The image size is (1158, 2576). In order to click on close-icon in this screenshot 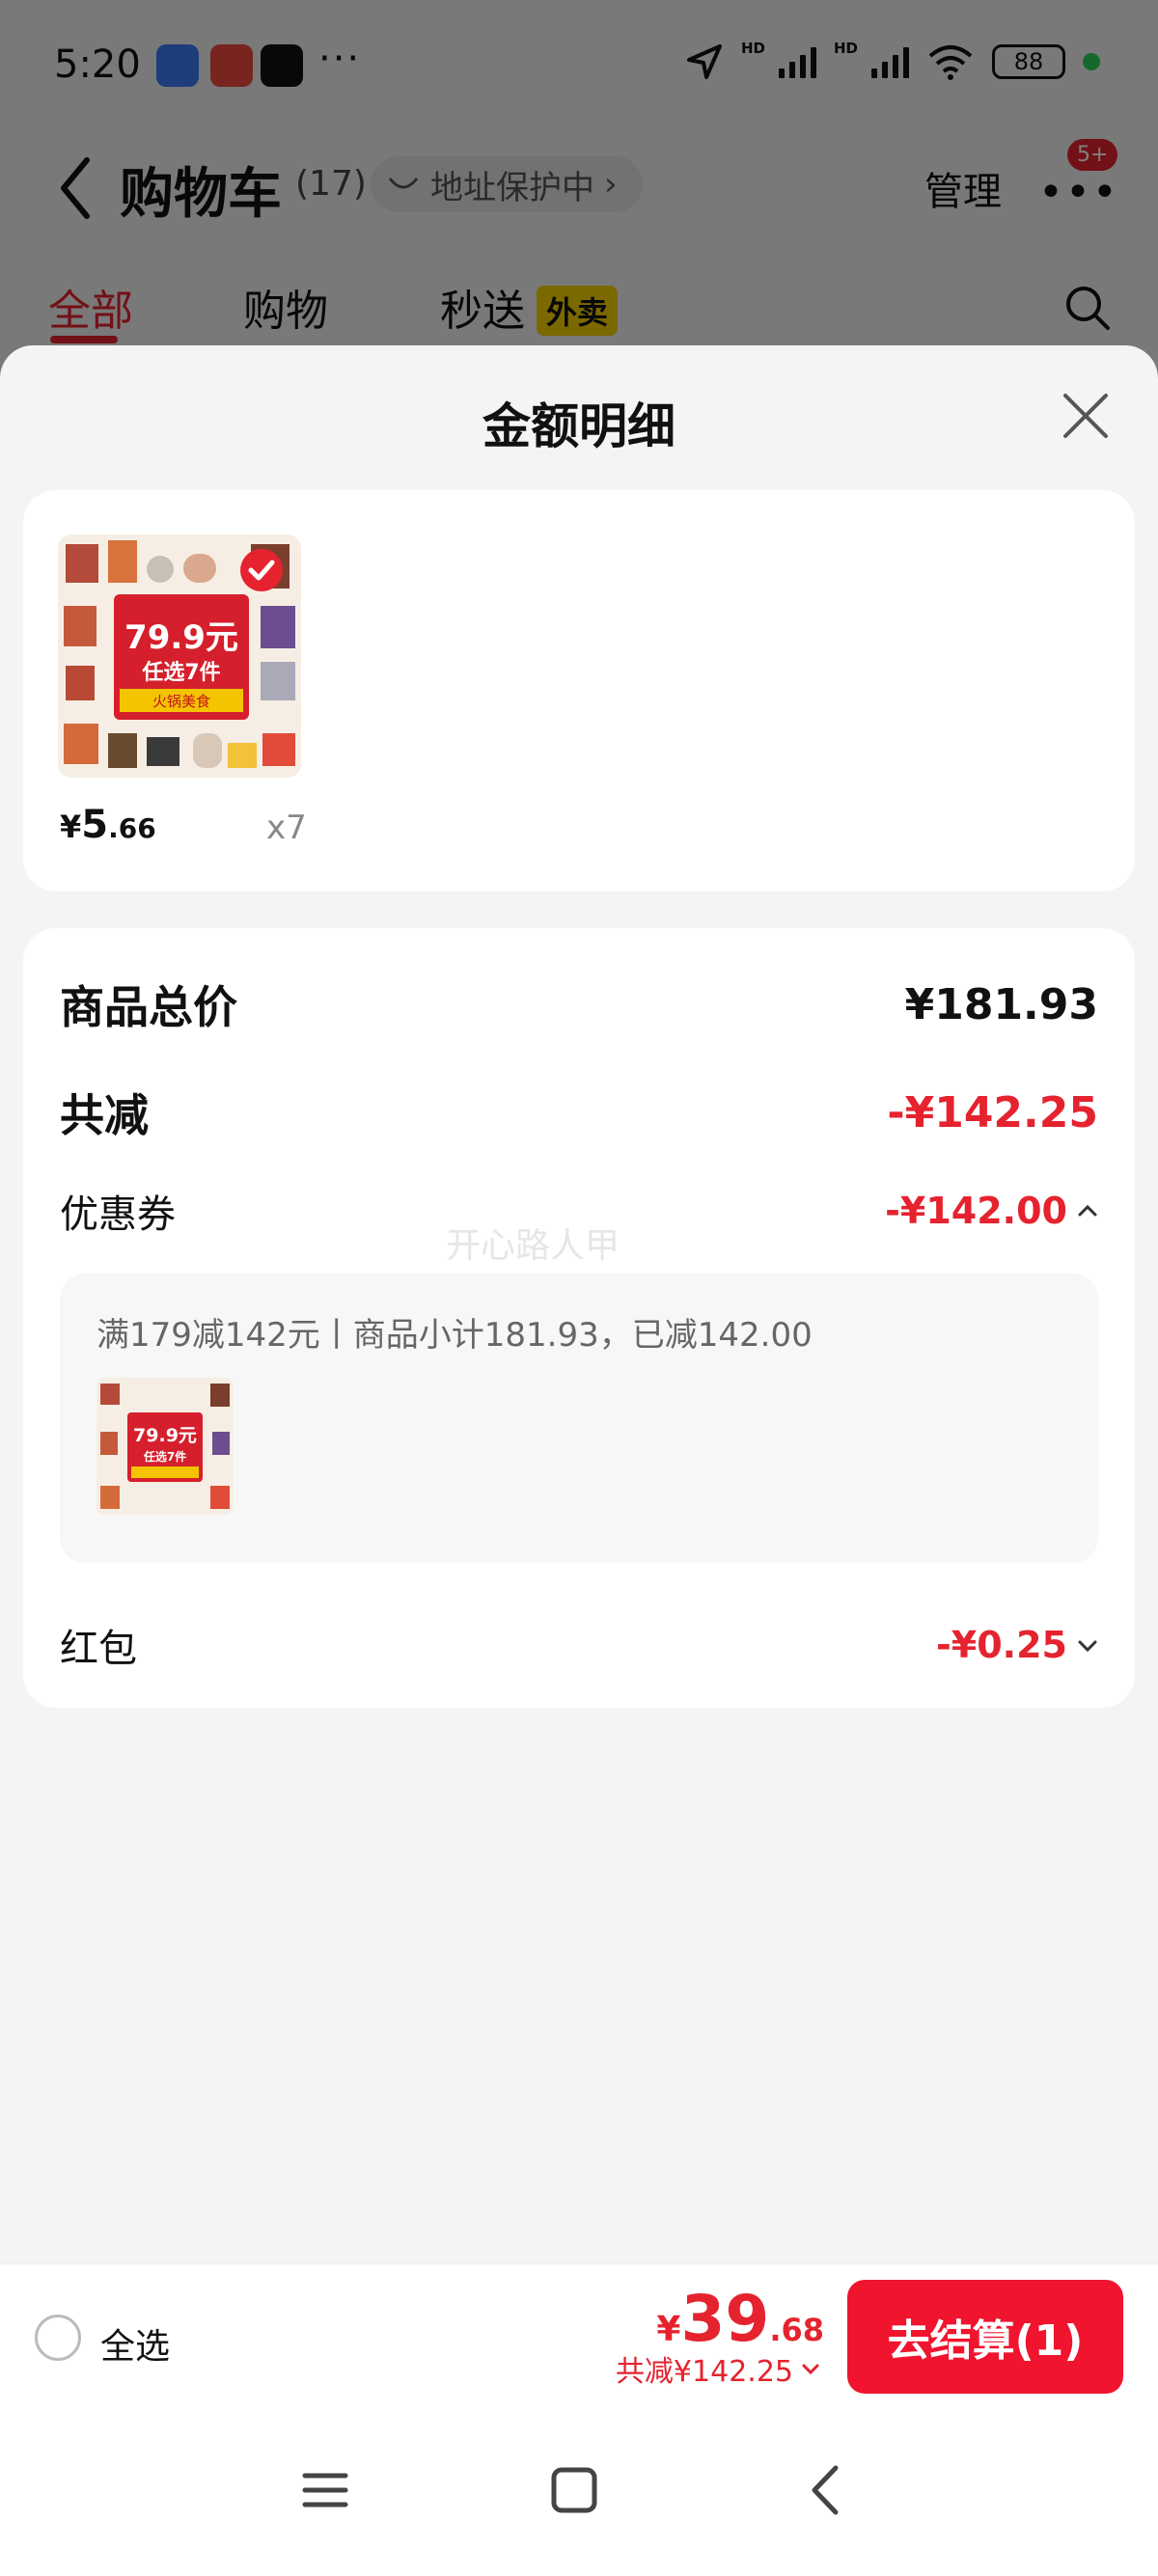, I will do `click(1086, 416)`.